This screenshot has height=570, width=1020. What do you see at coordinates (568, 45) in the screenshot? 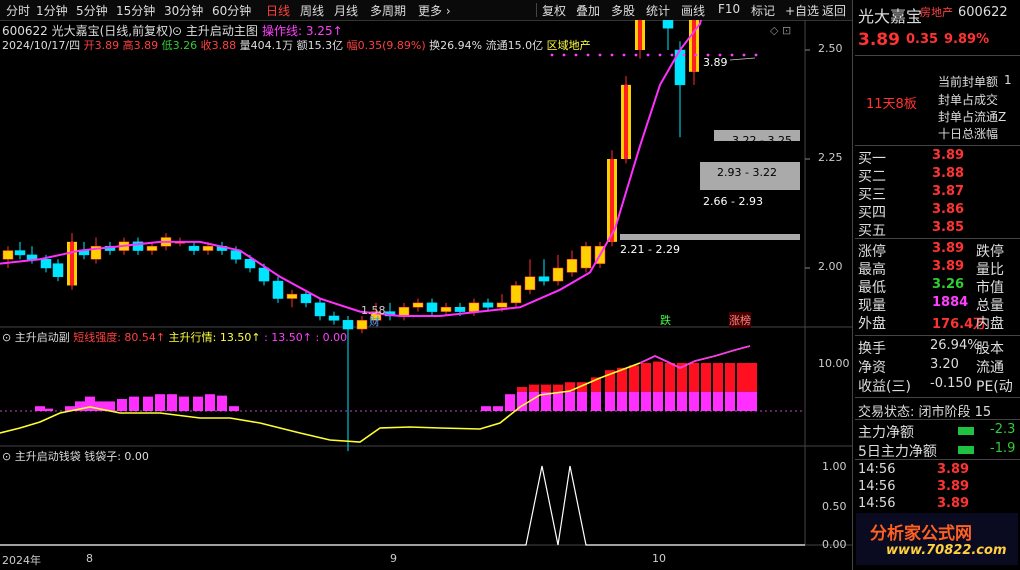
I see `sector-label: 区域地产` at bounding box center [568, 45].